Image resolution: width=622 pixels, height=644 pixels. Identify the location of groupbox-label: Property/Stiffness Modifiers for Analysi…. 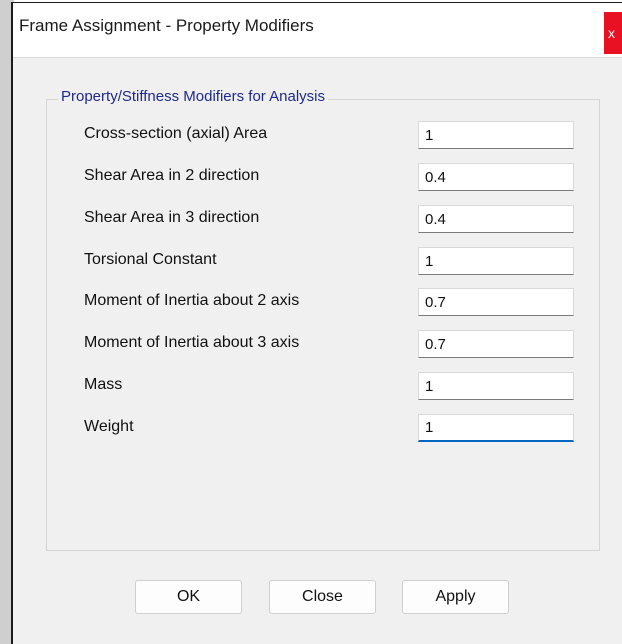
(193, 96).